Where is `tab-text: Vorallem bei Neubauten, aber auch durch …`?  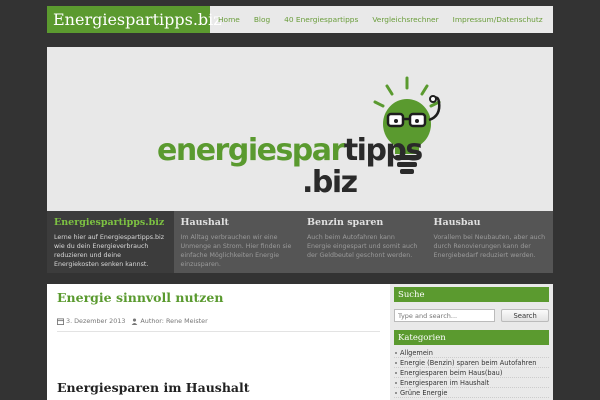 tab-text: Vorallem bei Neubauten, aber auch durch … is located at coordinates (489, 246).